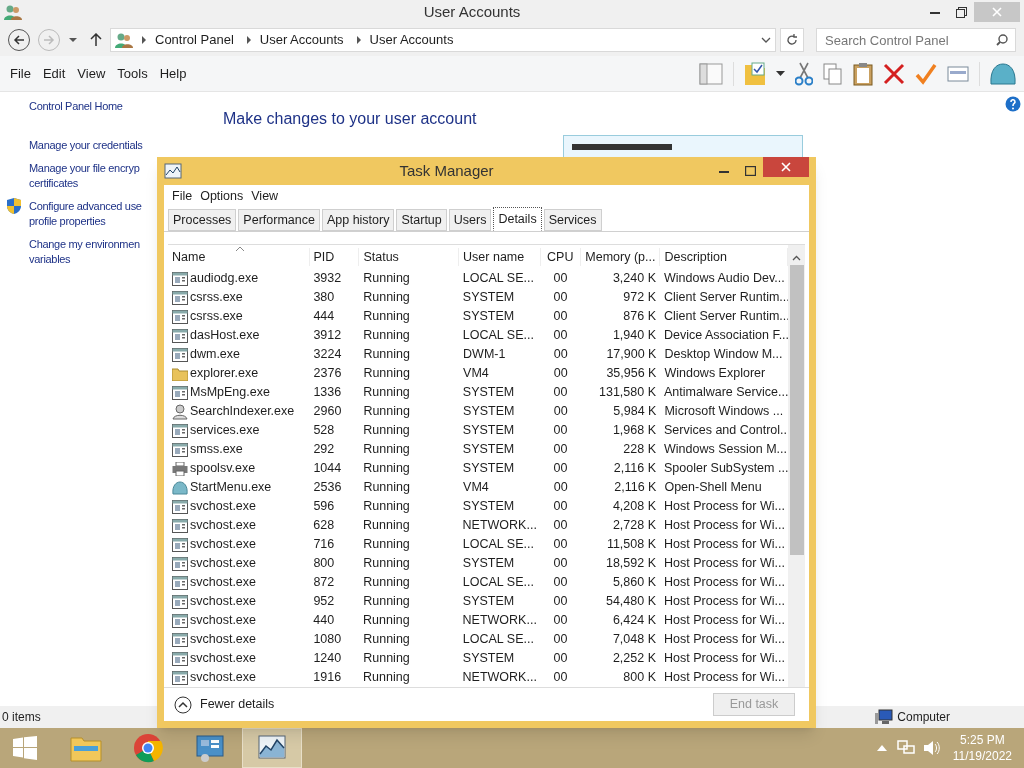 This screenshot has width=1024, height=768. I want to click on table-cell: 18,592 K, so click(630, 563).